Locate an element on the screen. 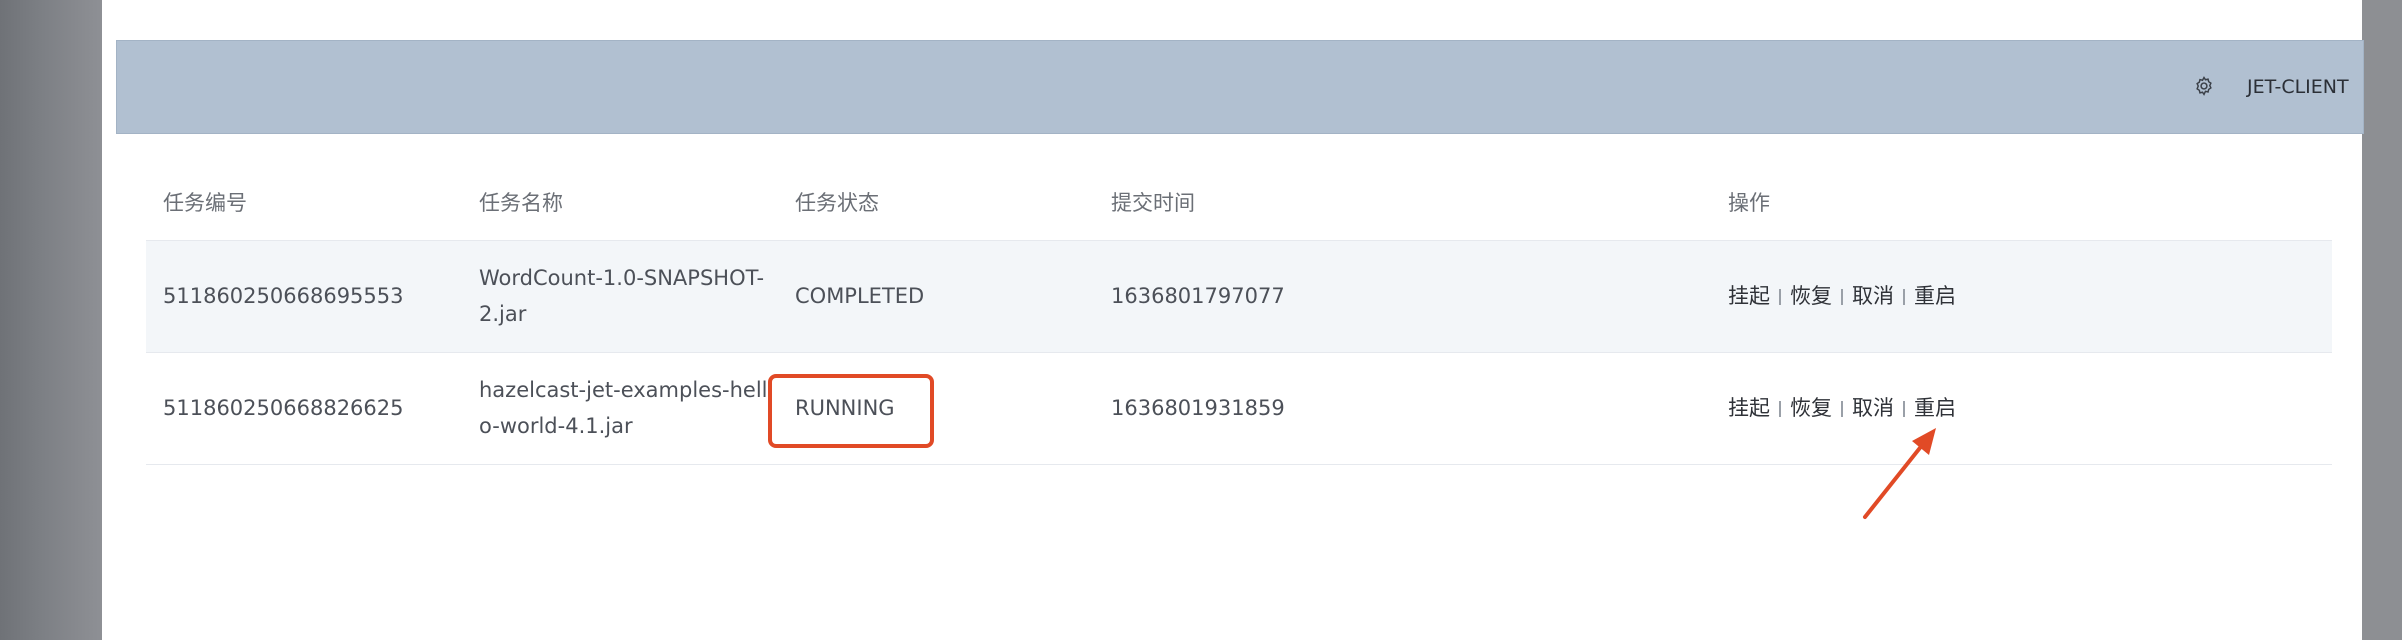 This screenshot has height=640, width=2402. job-id: 511860250668695553 is located at coordinates (283, 296).